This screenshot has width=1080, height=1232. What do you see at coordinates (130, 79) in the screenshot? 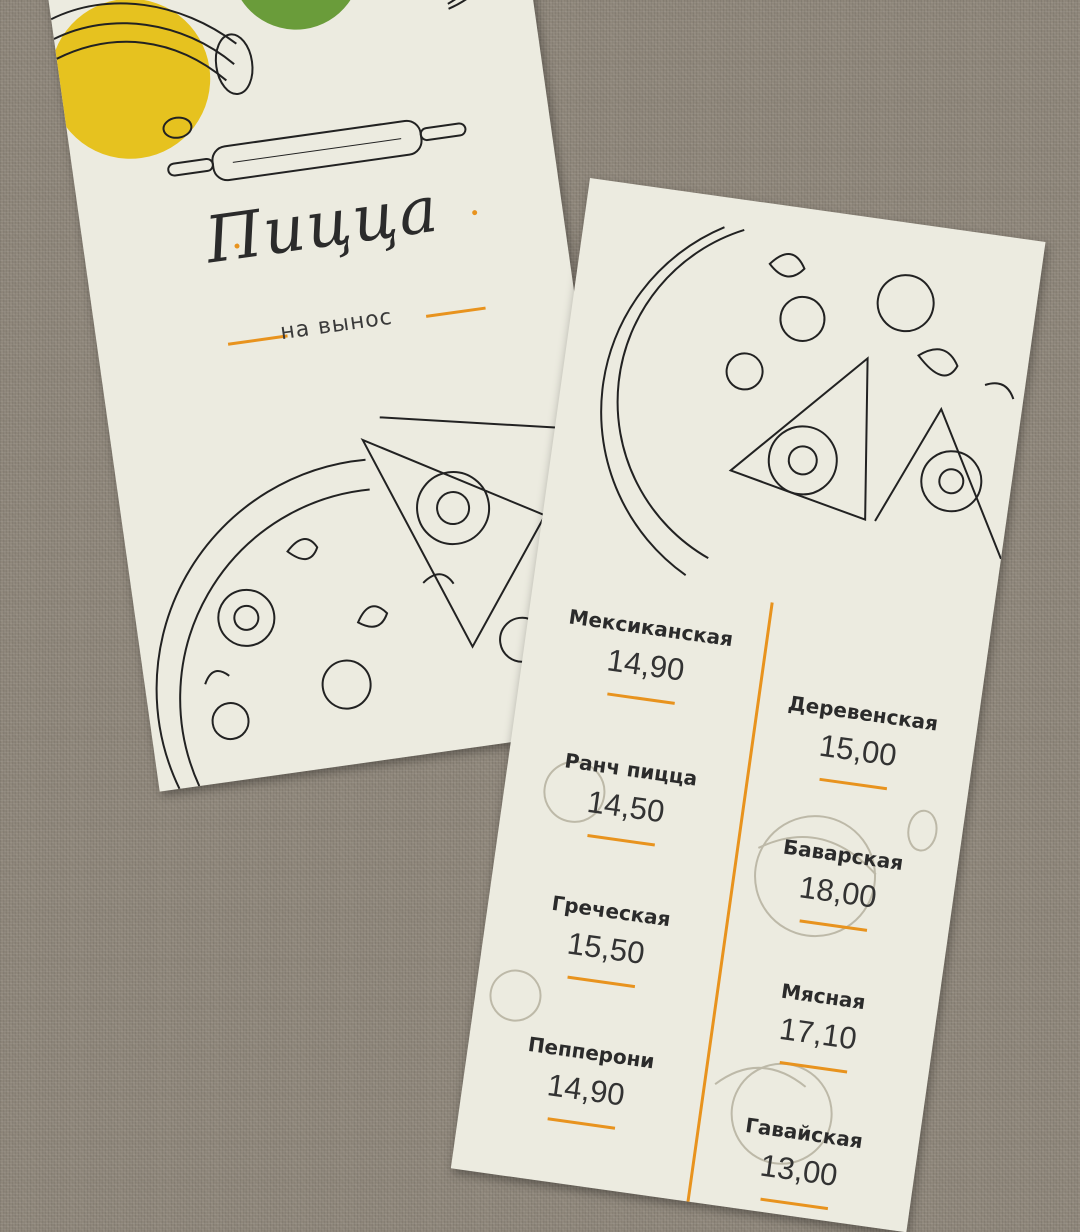
I see `yellow-circle` at bounding box center [130, 79].